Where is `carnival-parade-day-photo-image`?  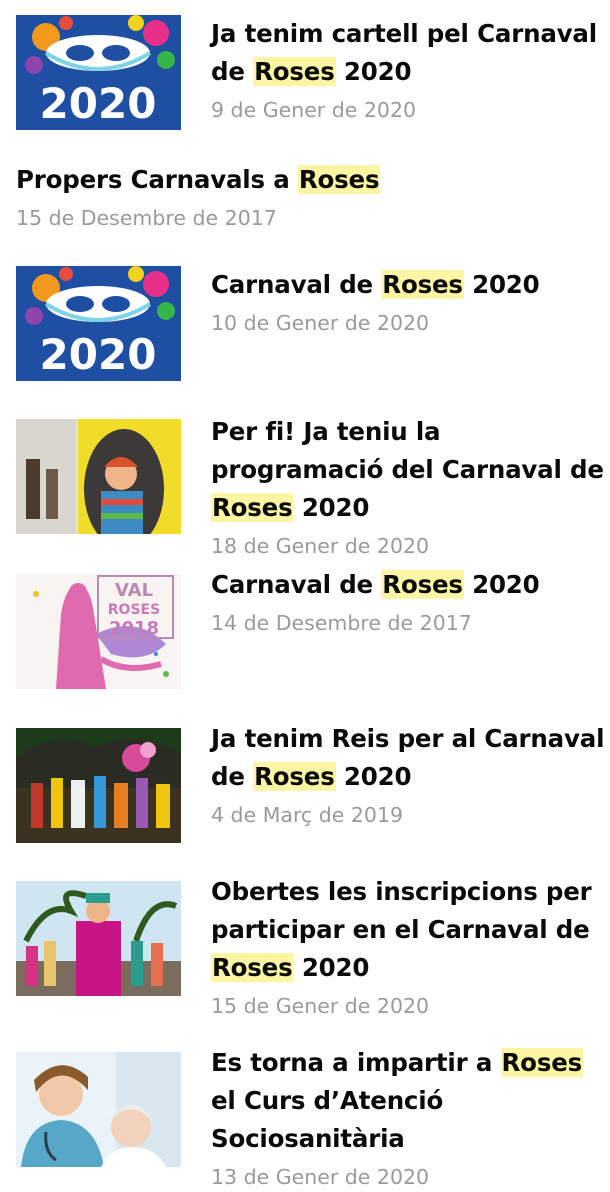 carnival-parade-day-photo-image is located at coordinates (98, 938).